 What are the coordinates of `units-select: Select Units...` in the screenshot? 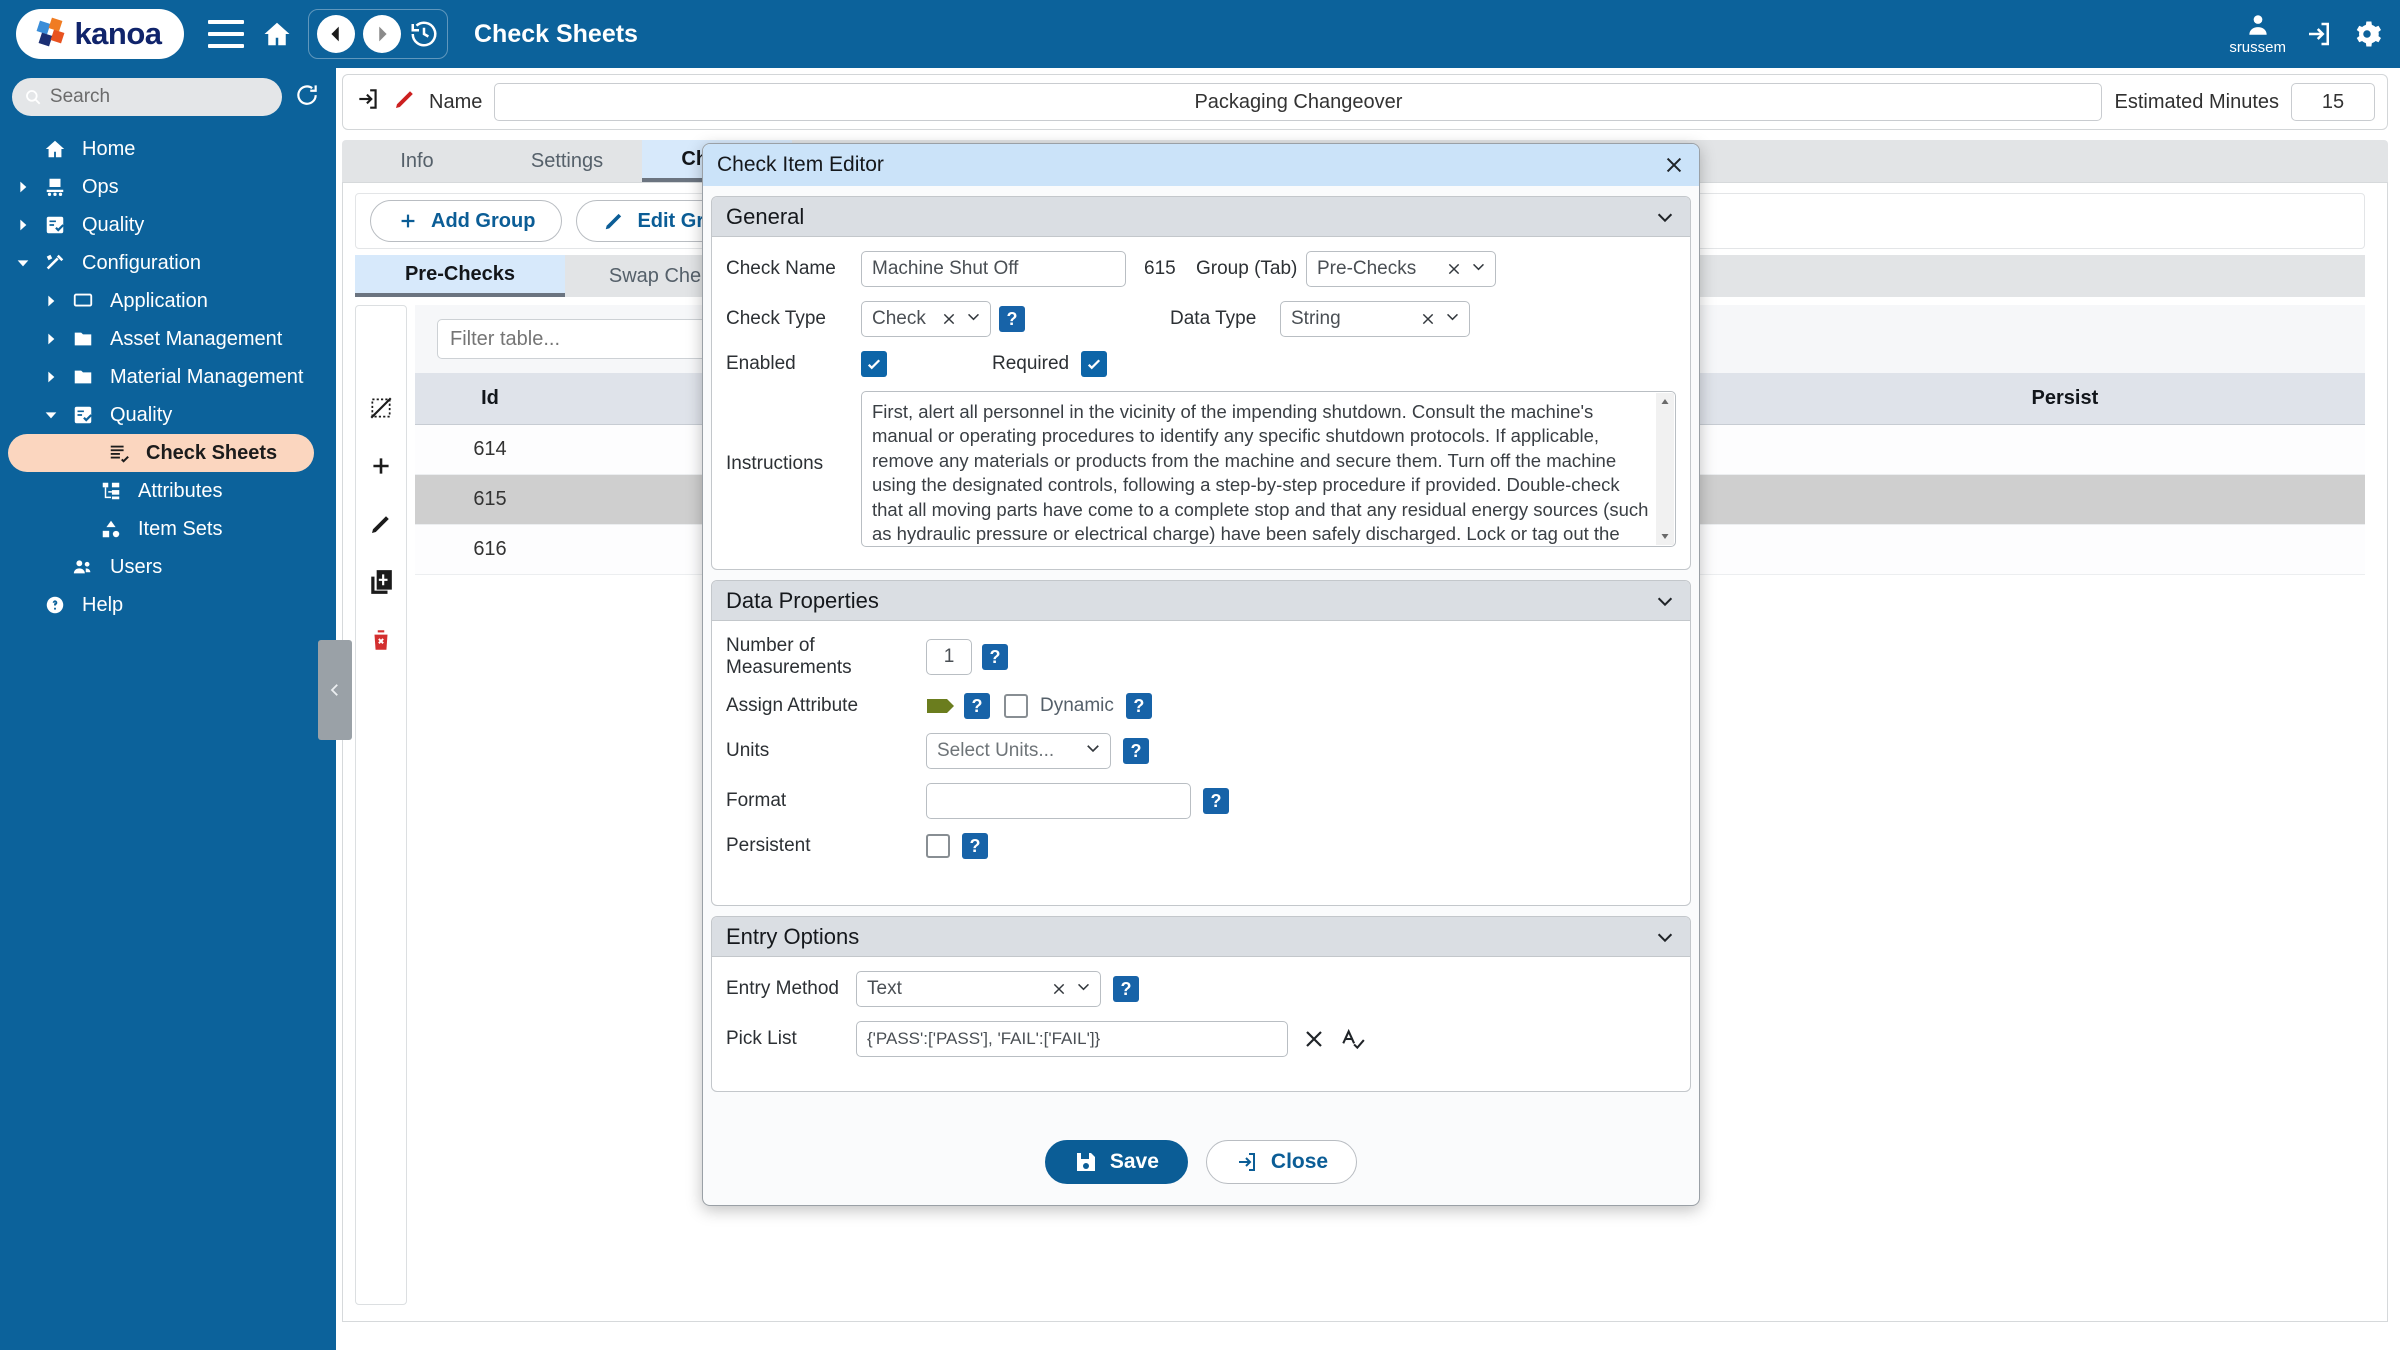 It's located at (1018, 751).